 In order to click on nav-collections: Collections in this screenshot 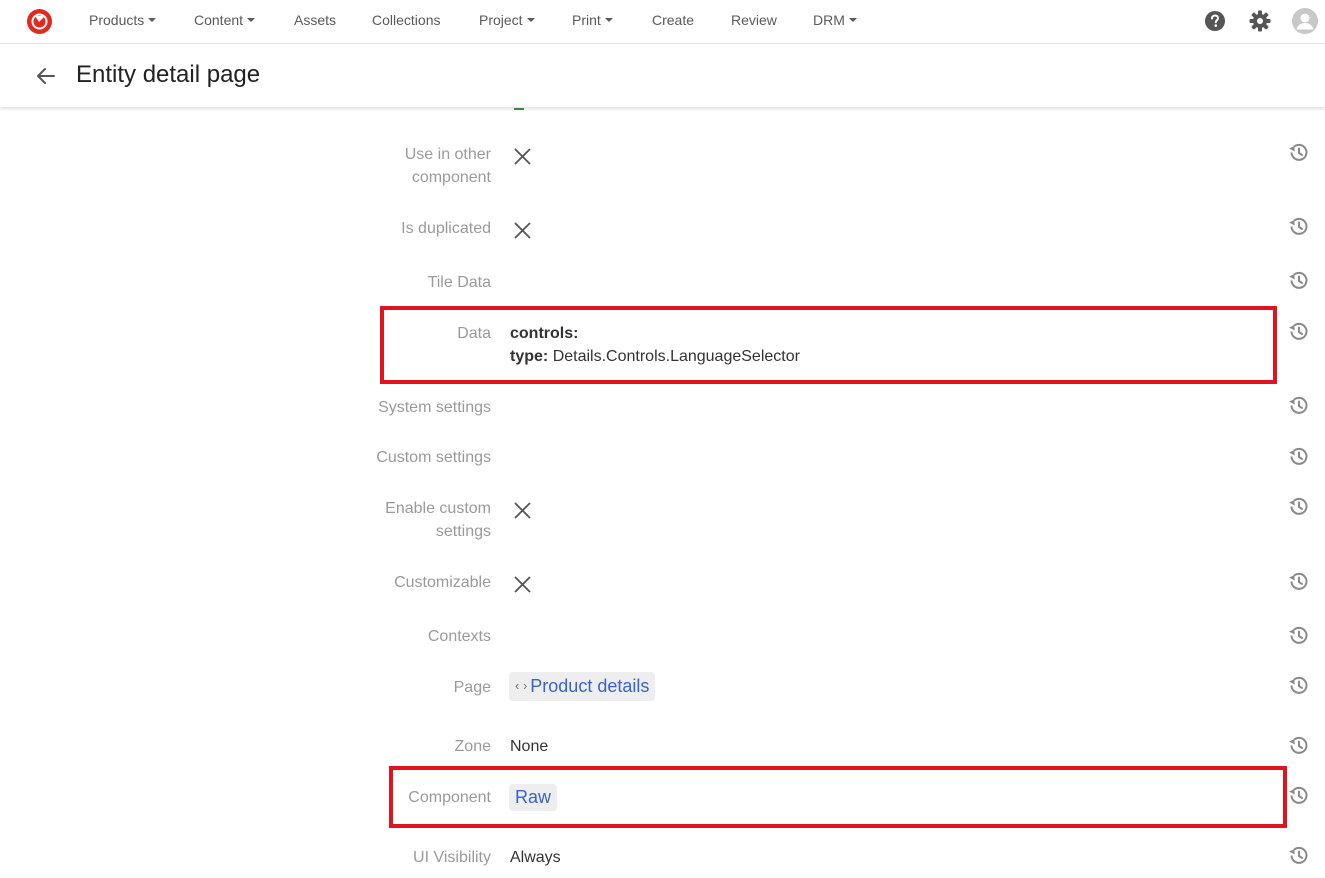, I will do `click(406, 20)`.